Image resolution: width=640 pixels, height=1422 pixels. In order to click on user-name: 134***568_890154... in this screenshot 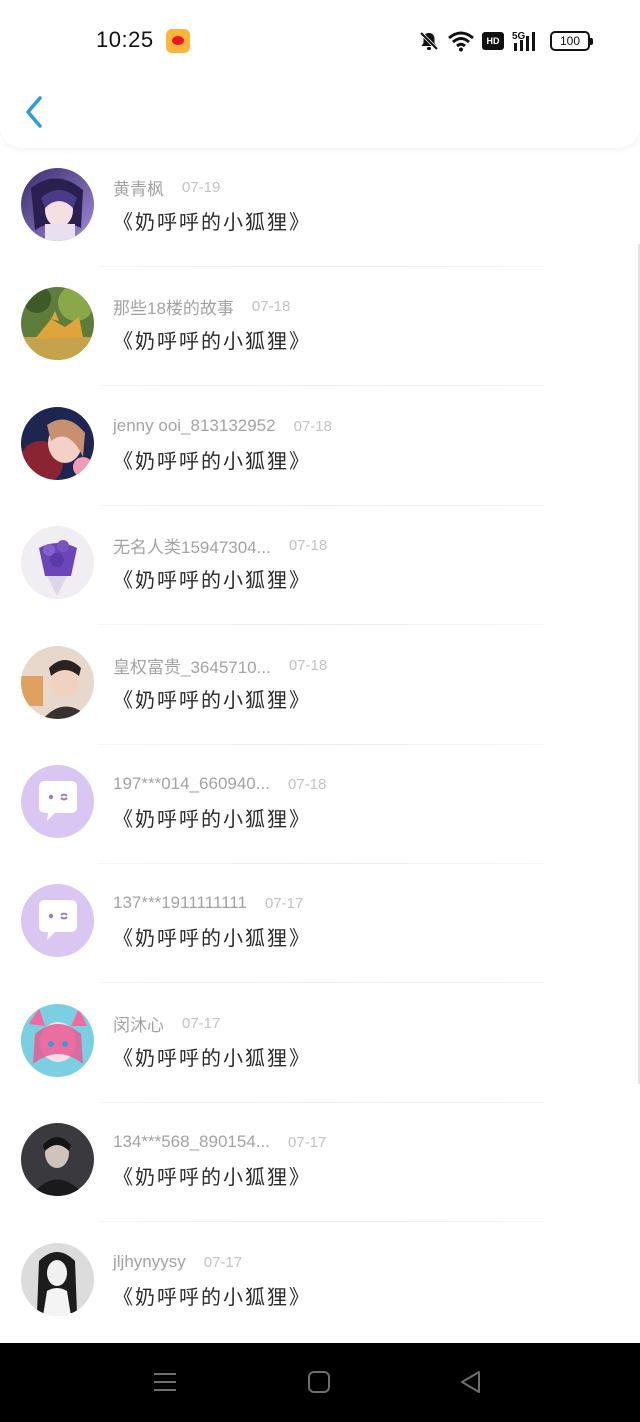, I will do `click(191, 1142)`.